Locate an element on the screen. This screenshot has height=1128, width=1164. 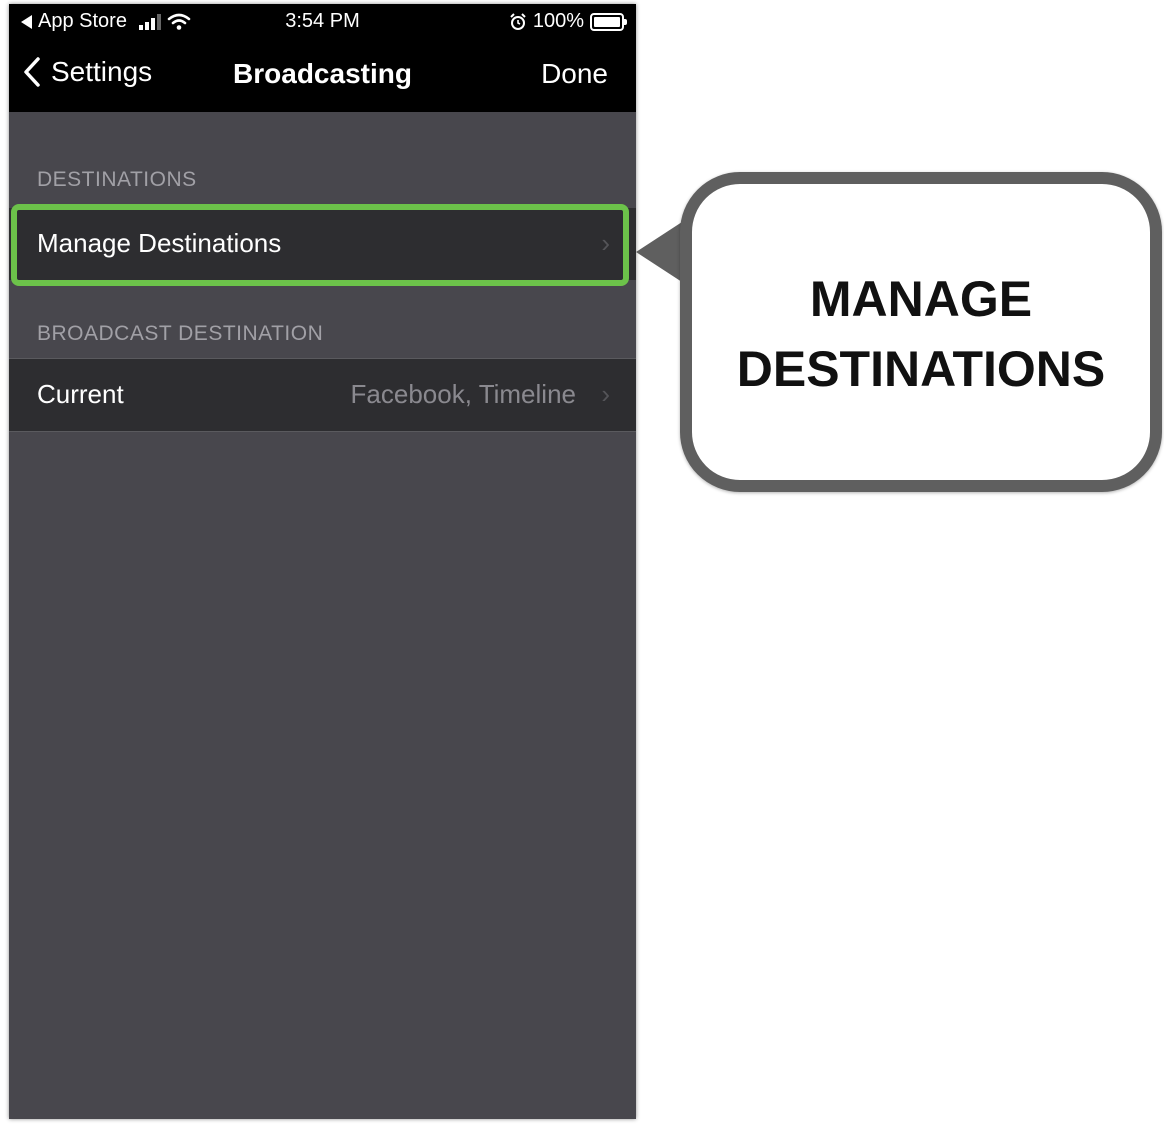
callout-bubble: MANAGE DESTINATIONS is located at coordinates (921, 332).